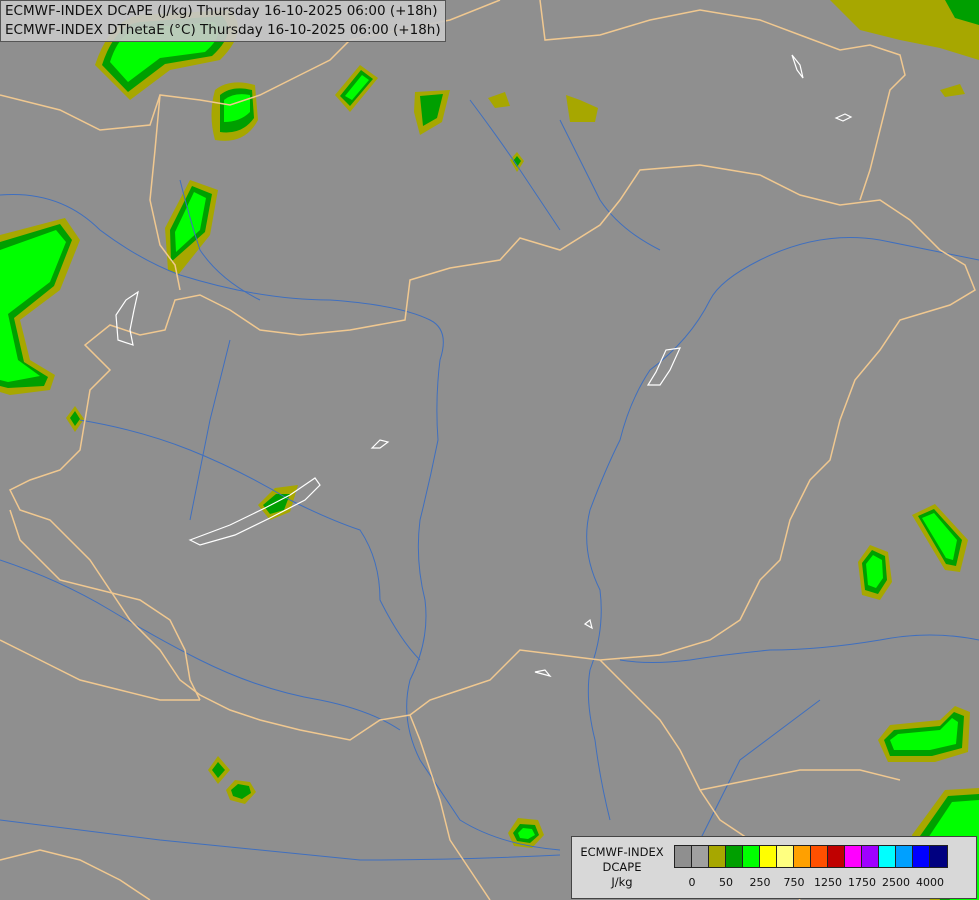 Image resolution: width=979 pixels, height=900 pixels. I want to click on legend-tick-label: 4000, so click(930, 882).